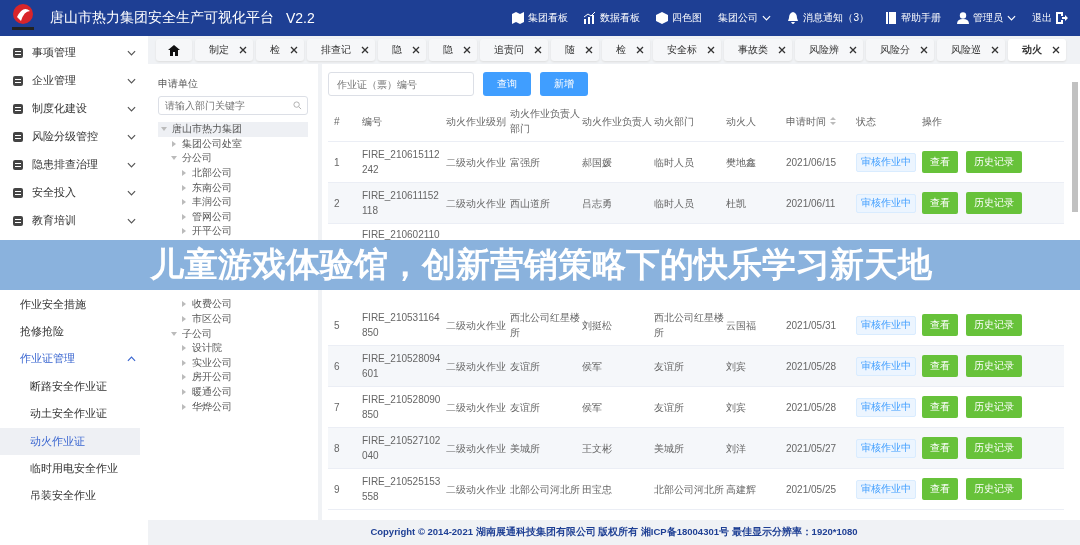 Image resolution: width=1080 pixels, height=545 pixels. What do you see at coordinates (1037, 50) in the screenshot?
I see `page-tab: 动火` at bounding box center [1037, 50].